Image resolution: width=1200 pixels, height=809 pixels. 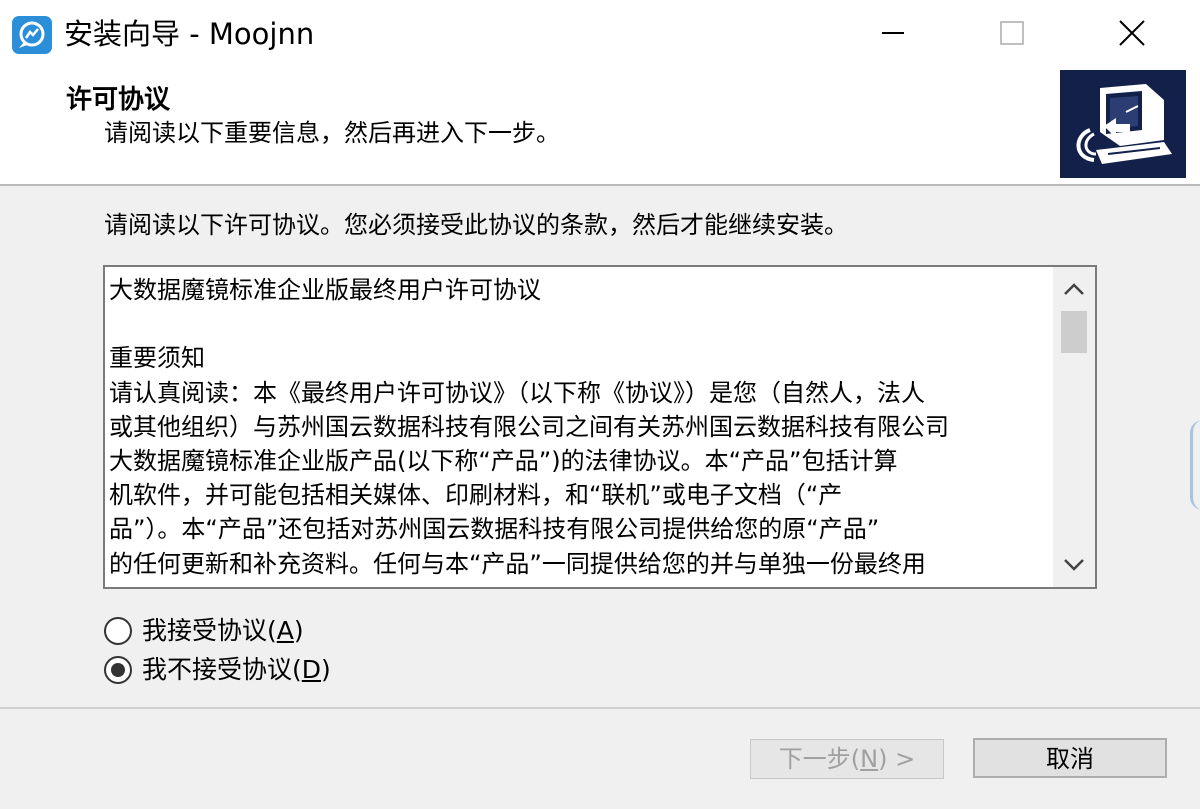 What do you see at coordinates (600, 126) in the screenshot?
I see `wizard-header: 许可协议 请阅读以下重要信息，然后再进入下一步。` at bounding box center [600, 126].